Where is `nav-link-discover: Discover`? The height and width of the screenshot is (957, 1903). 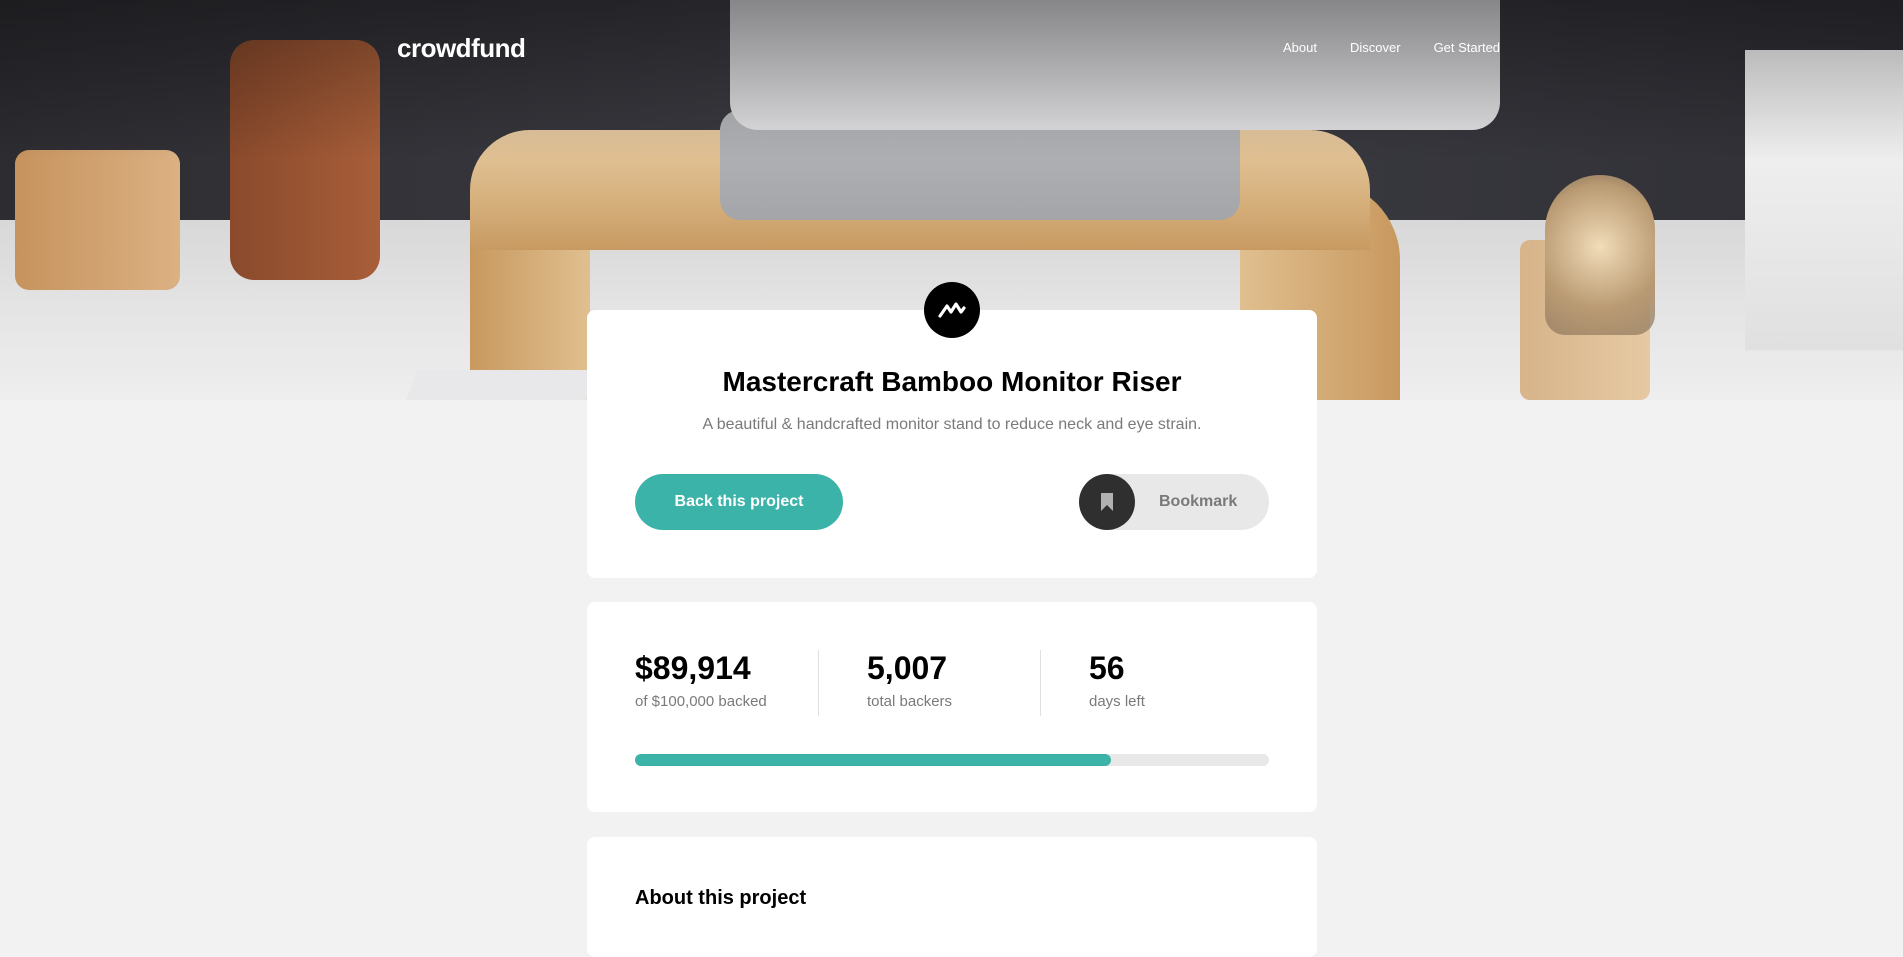 nav-link-discover: Discover is located at coordinates (1375, 47).